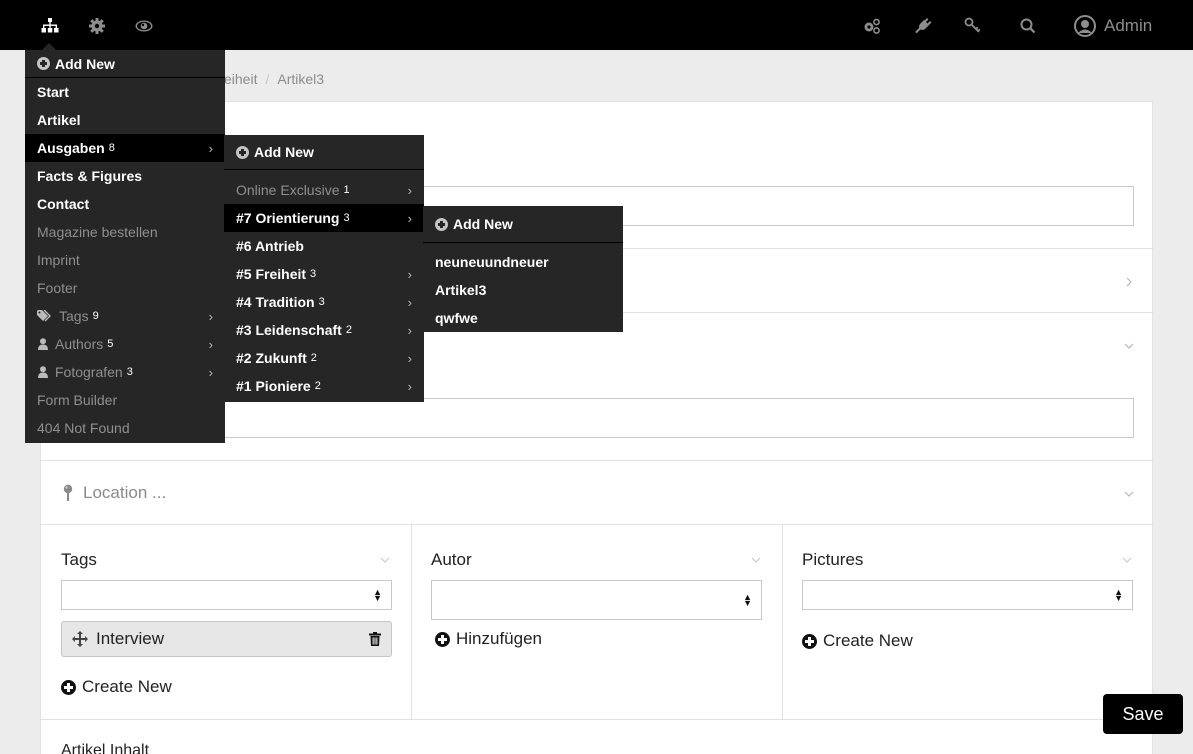 This screenshot has width=1193, height=754. Describe the element at coordinates (125, 260) in the screenshot. I see `menu-item-imprint: Imprint` at that location.